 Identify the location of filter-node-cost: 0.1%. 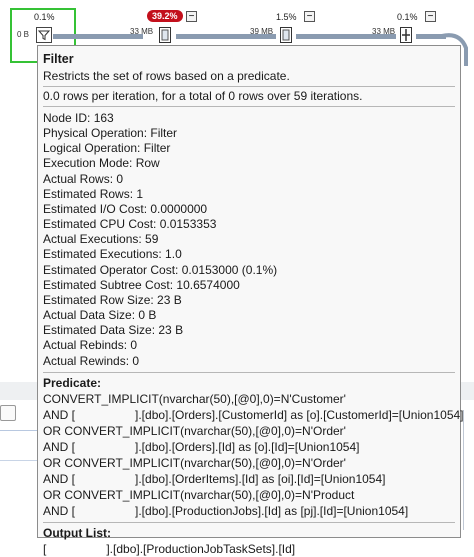
(44, 17).